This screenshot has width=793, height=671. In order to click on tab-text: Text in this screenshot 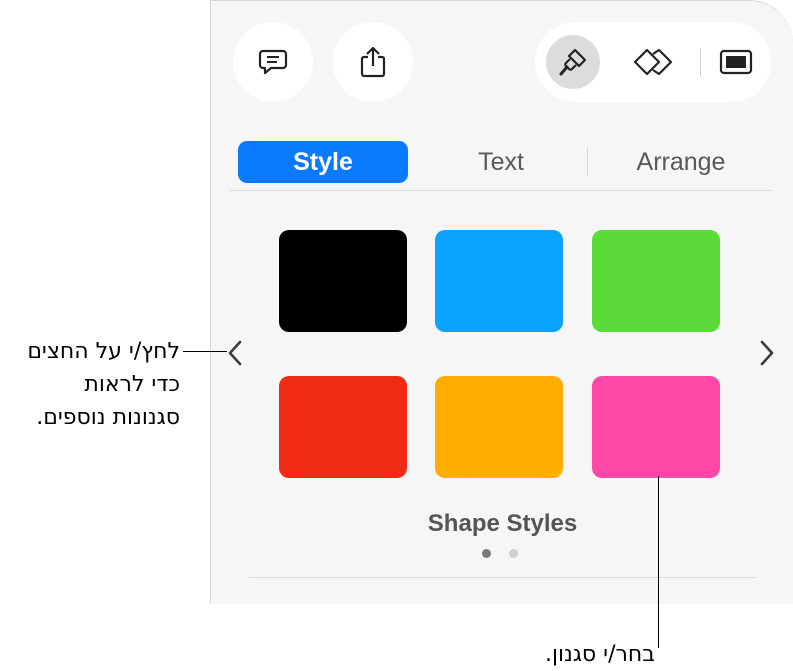, I will do `click(501, 162)`.